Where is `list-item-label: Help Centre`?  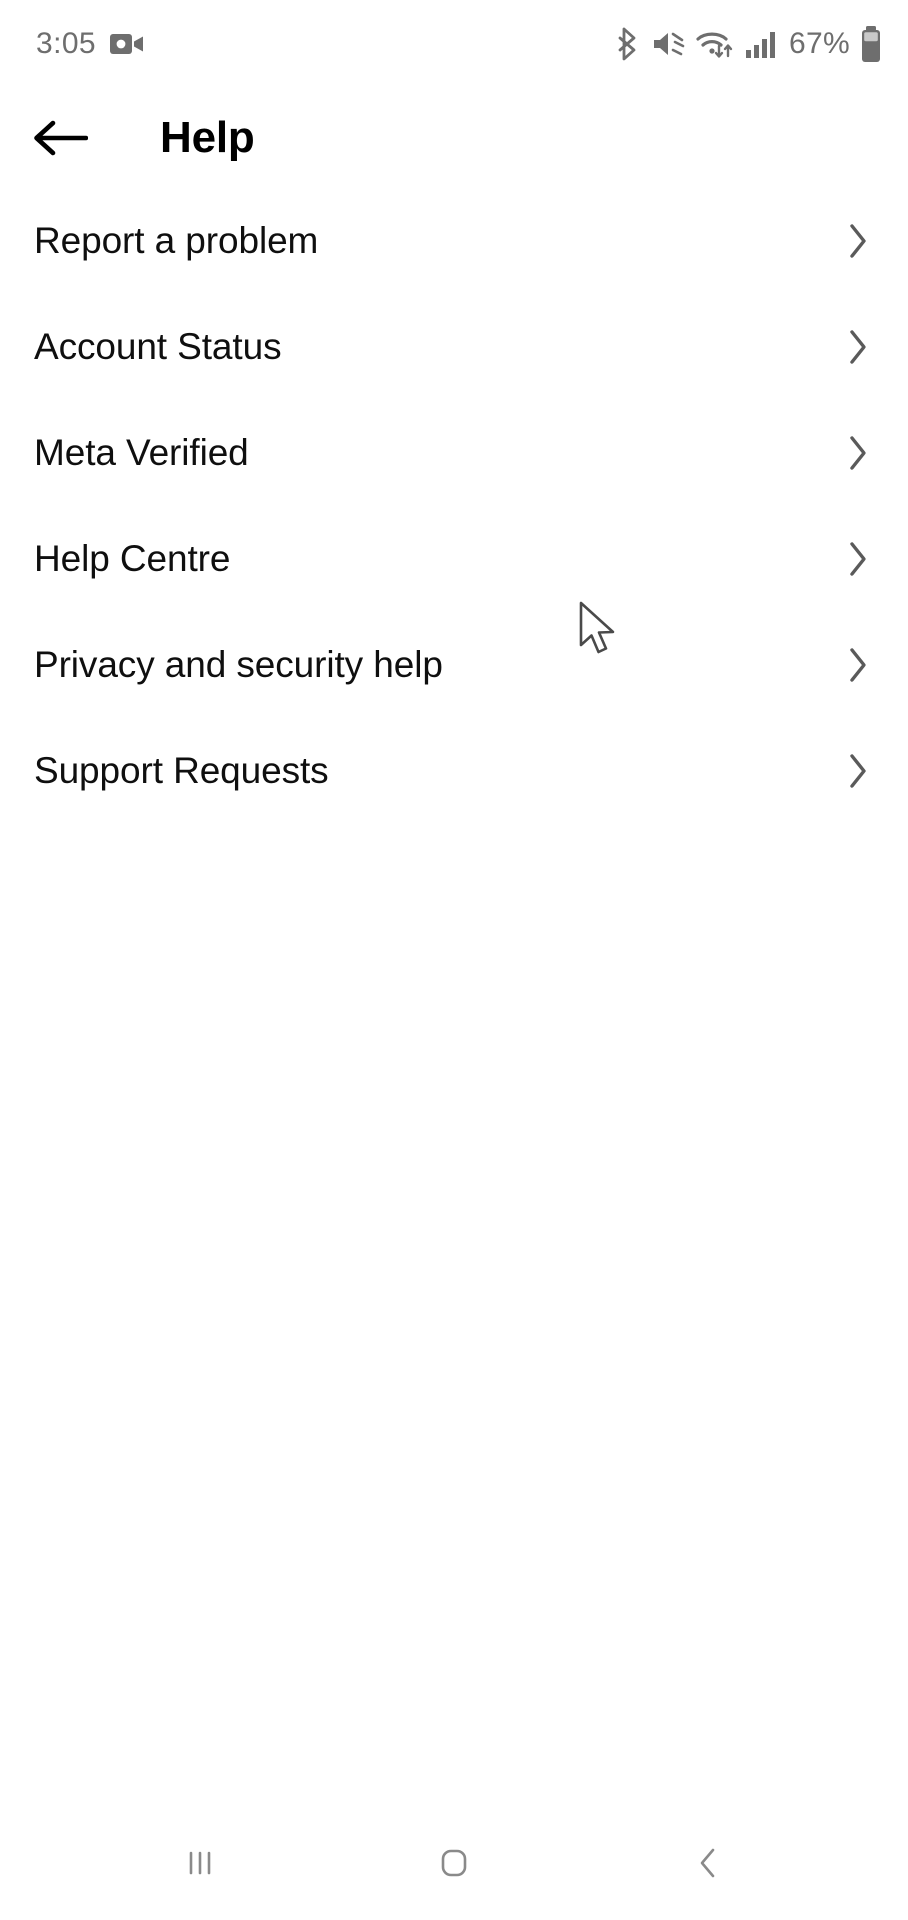 list-item-label: Help Centre is located at coordinates (132, 558).